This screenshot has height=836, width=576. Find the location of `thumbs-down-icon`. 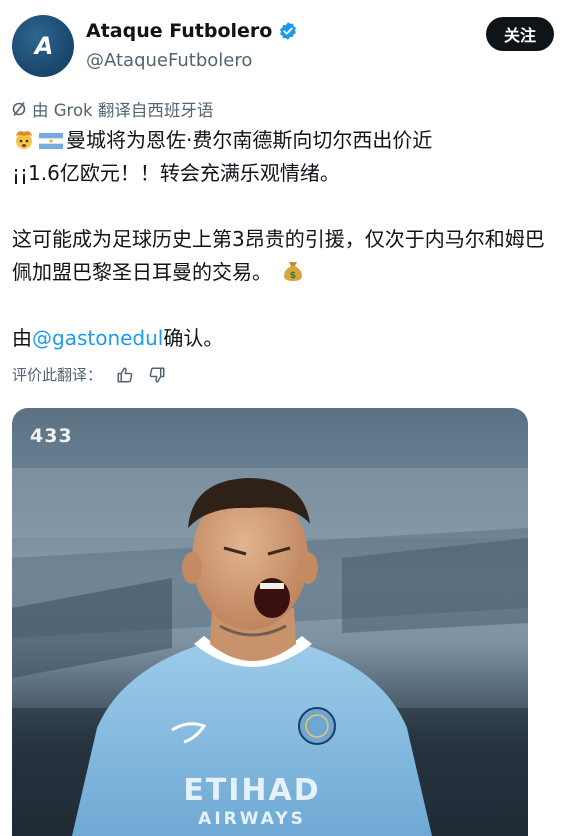

thumbs-down-icon is located at coordinates (157, 375).